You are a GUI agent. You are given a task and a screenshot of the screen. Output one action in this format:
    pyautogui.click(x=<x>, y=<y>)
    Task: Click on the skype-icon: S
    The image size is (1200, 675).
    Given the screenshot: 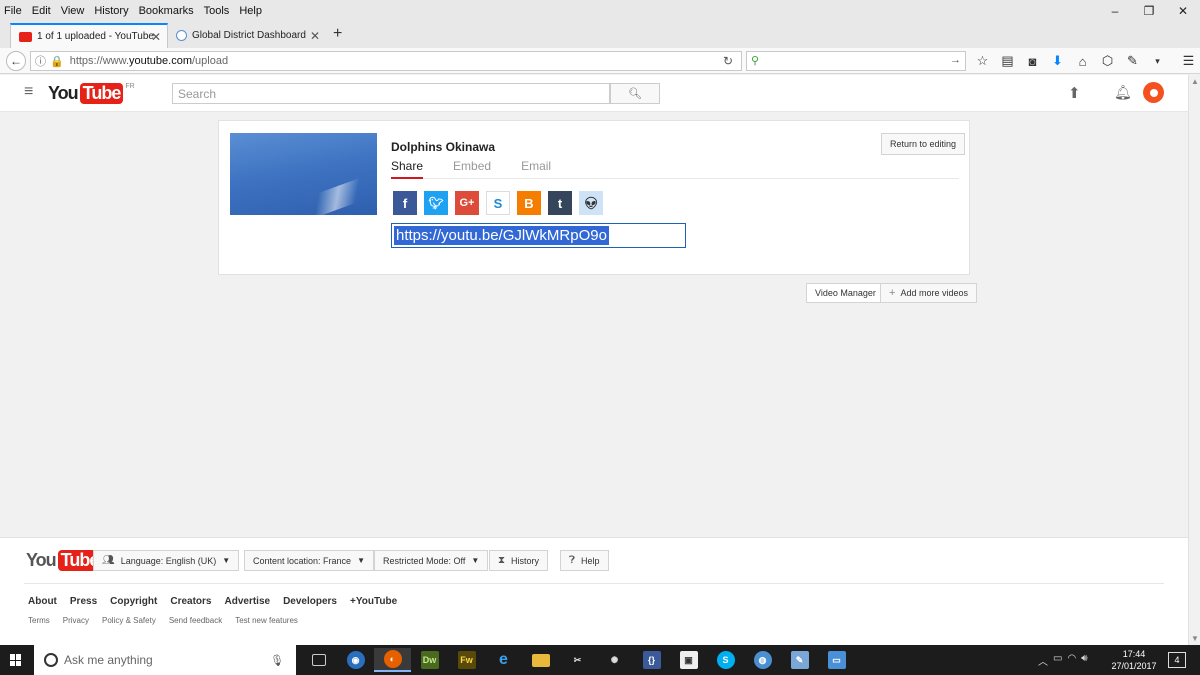 What is the action you would take?
    pyautogui.click(x=725, y=660)
    